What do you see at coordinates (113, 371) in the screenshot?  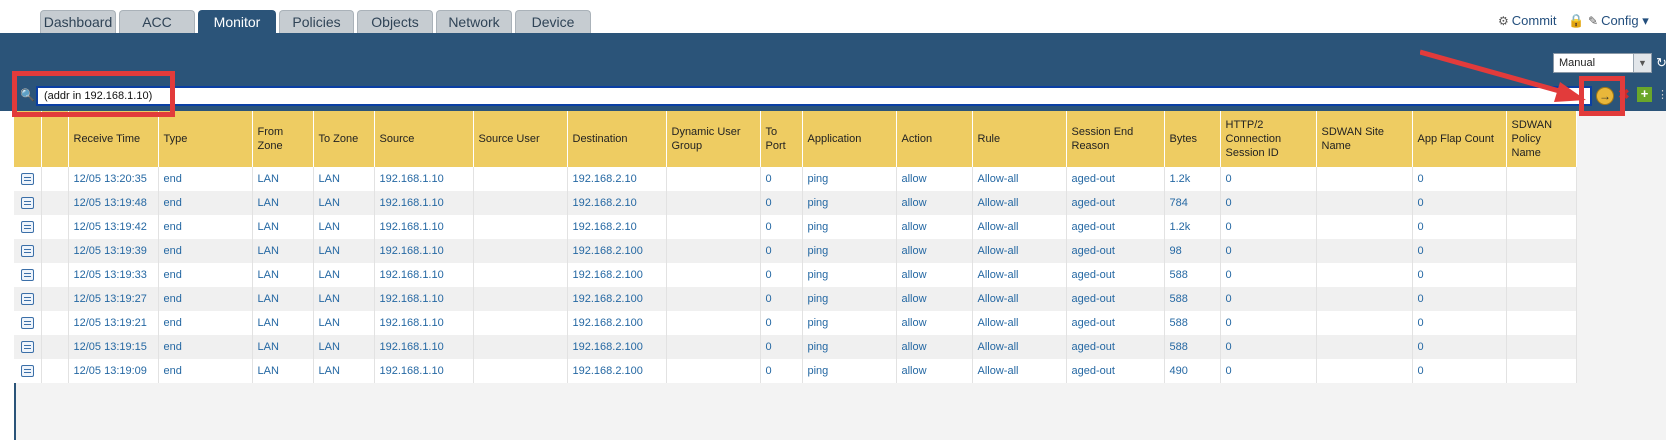 I see `cell-receive-time: 12/05 13:19:09` at bounding box center [113, 371].